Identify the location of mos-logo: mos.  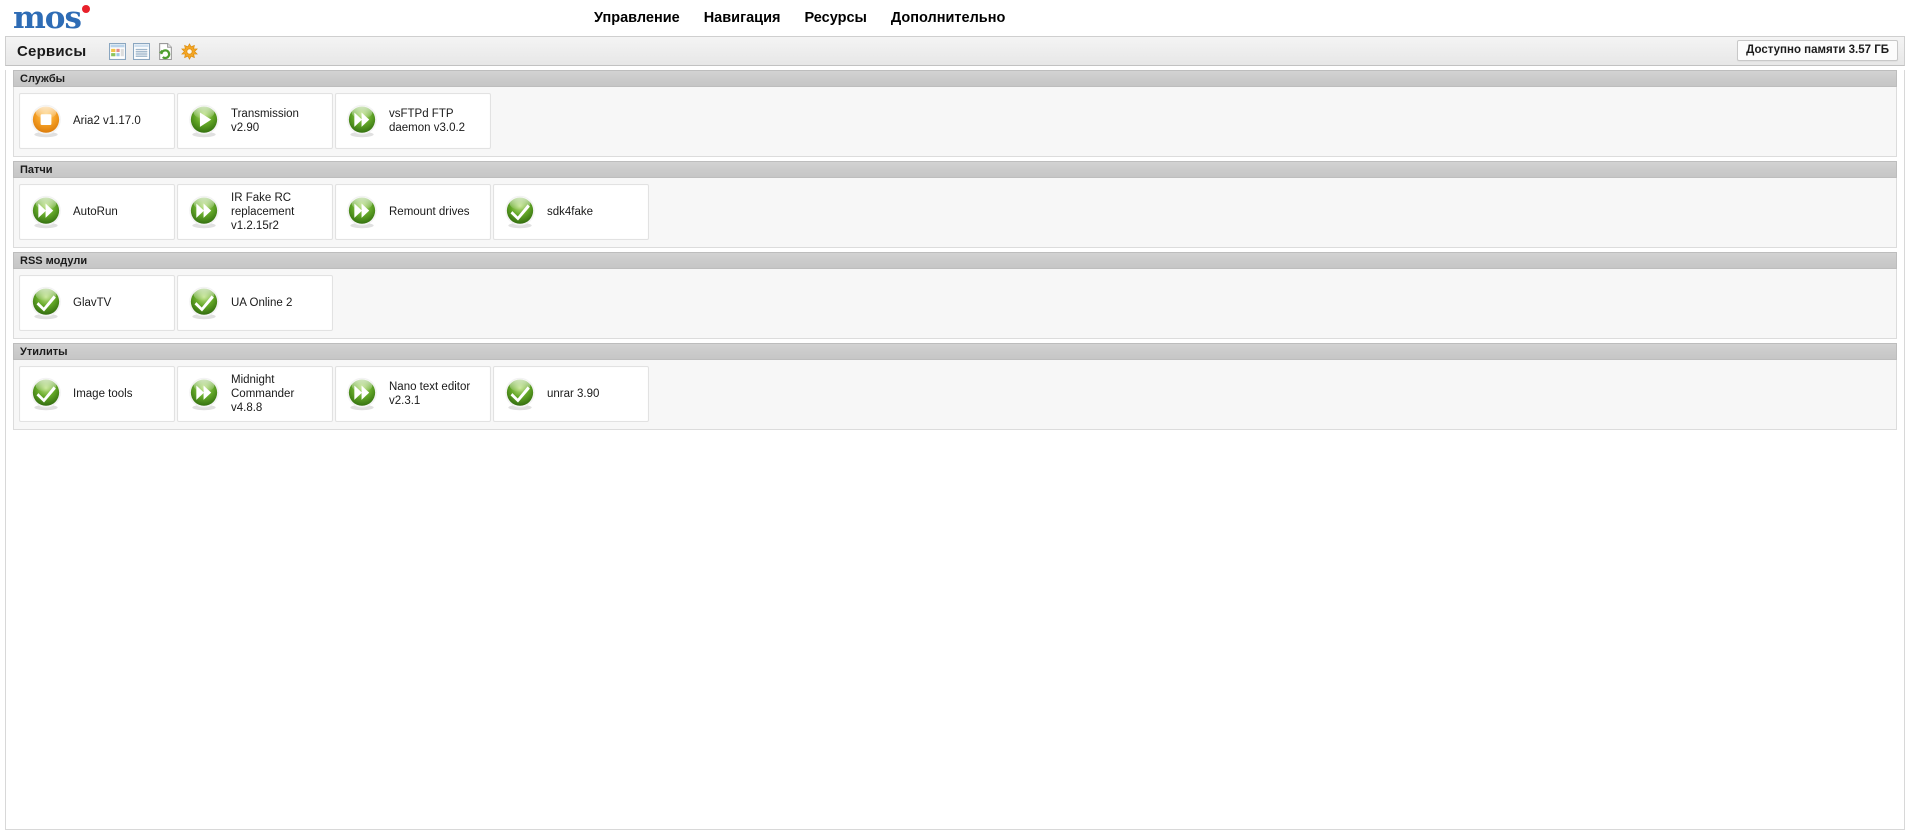
(51, 18).